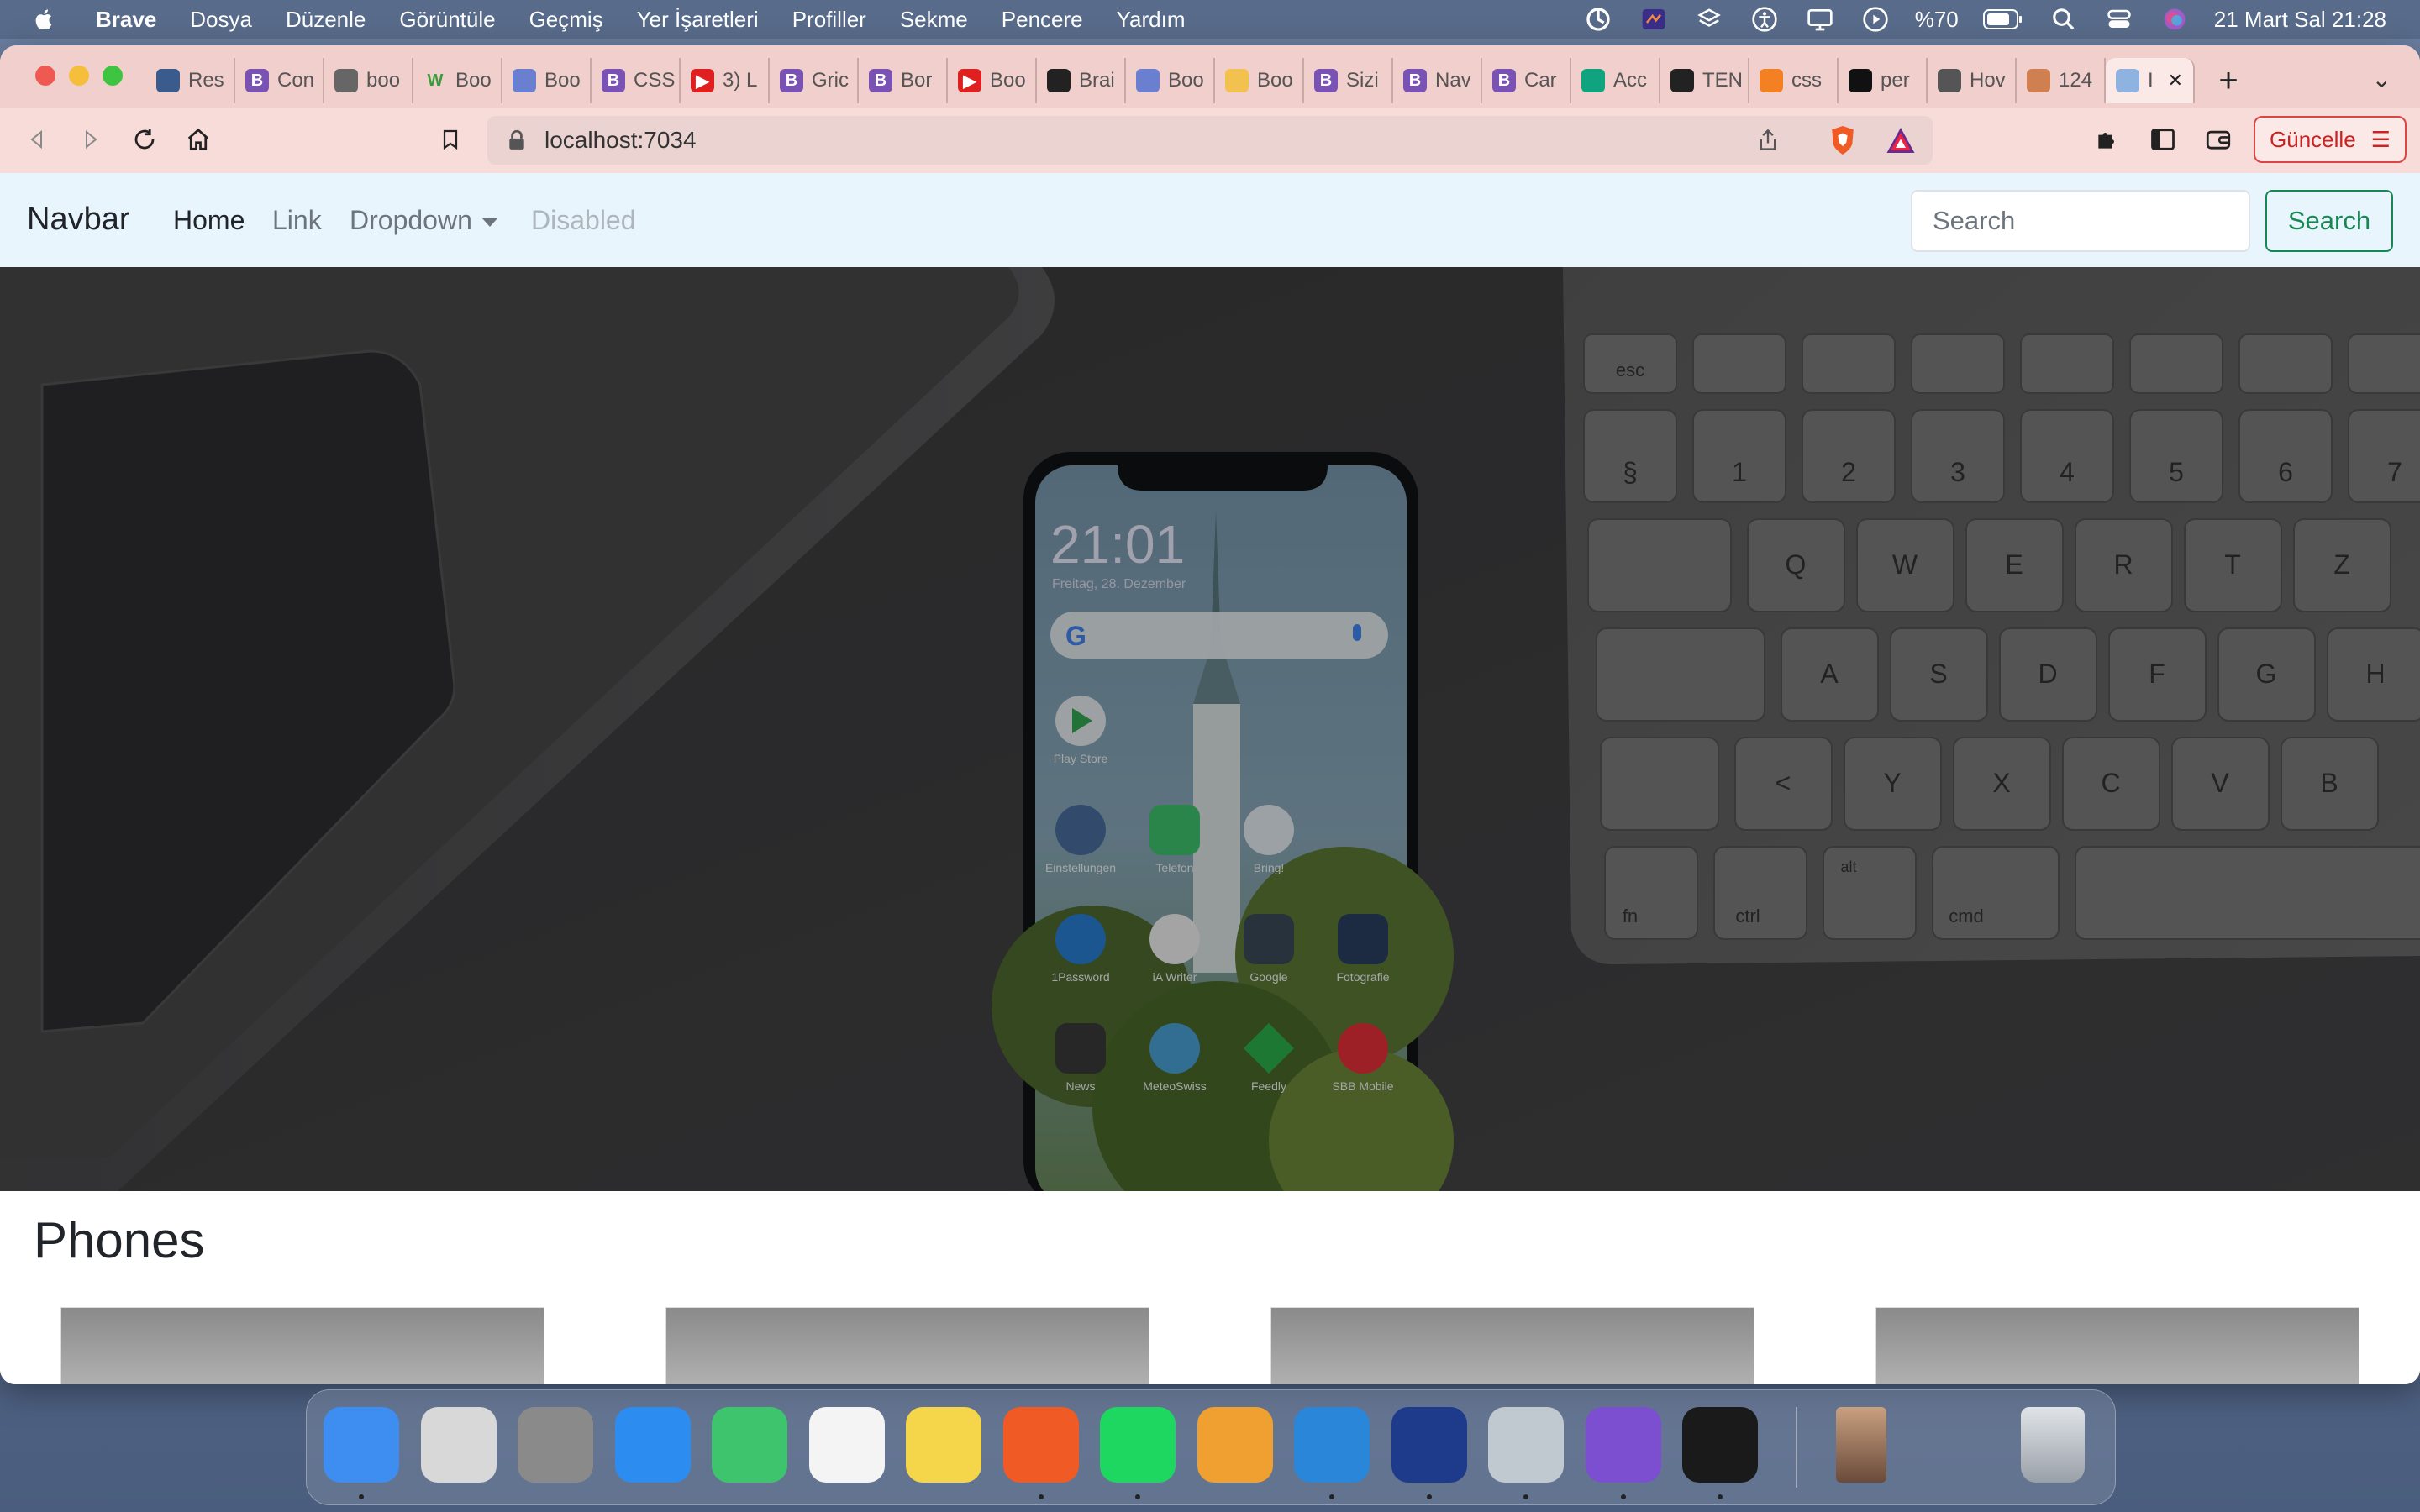 The width and height of the screenshot is (2420, 1512). What do you see at coordinates (423, 220) in the screenshot?
I see `nav-dropdown-toggle: Dropdown` at bounding box center [423, 220].